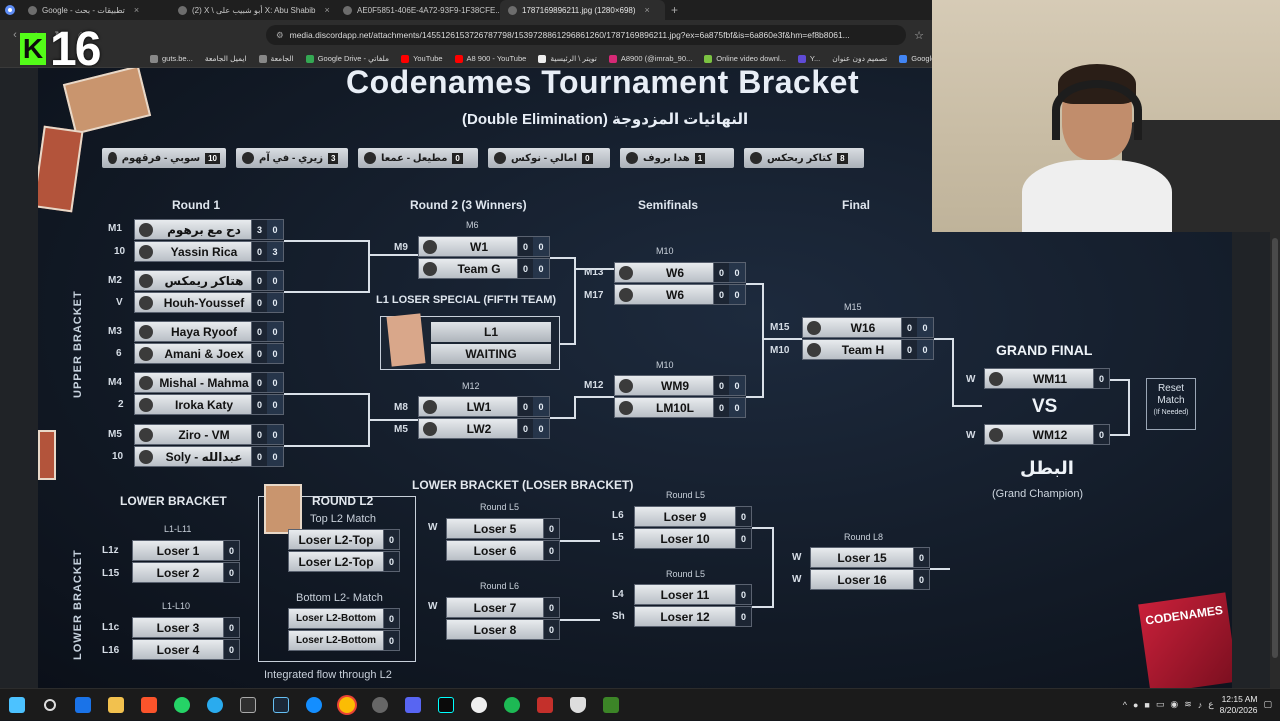 The height and width of the screenshot is (721, 1280). I want to click on team-chip-name: امالي - نوكس, so click(544, 158).